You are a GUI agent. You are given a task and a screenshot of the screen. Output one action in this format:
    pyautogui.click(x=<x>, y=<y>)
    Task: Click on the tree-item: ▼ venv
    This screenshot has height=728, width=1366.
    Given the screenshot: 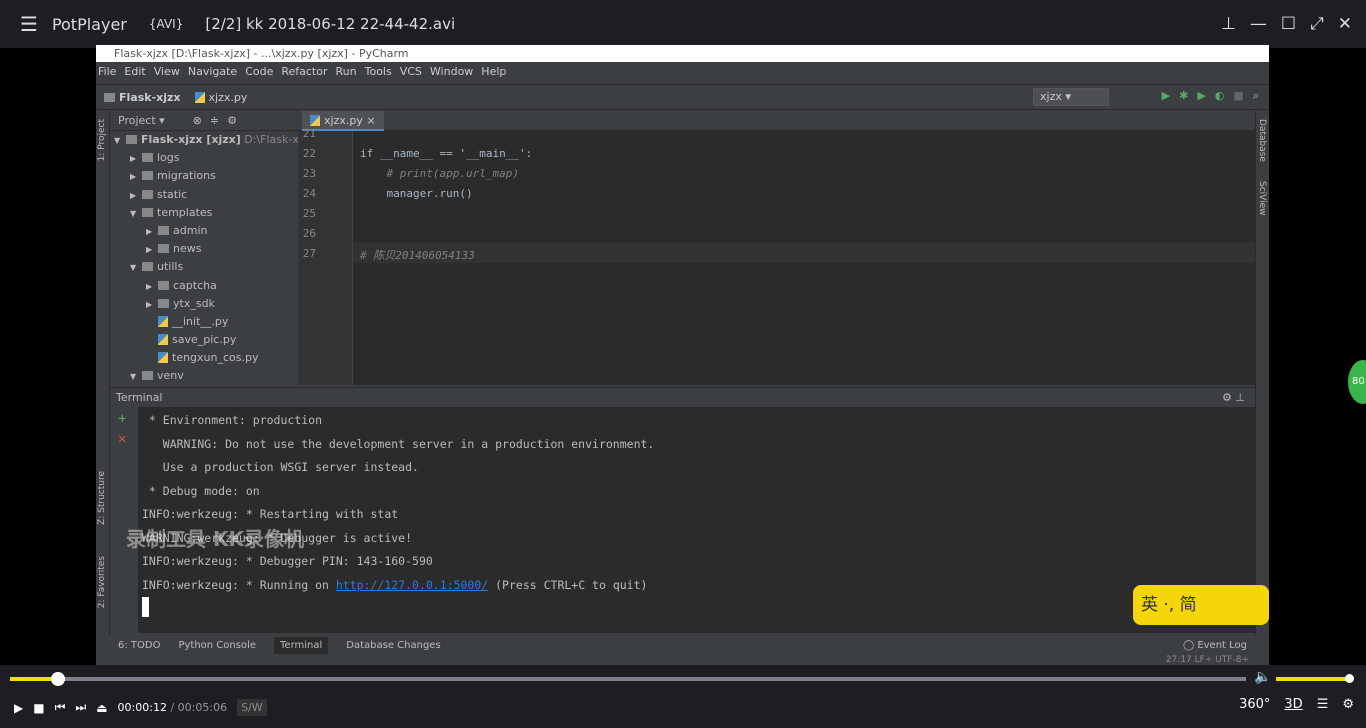 What is the action you would take?
    pyautogui.click(x=204, y=376)
    